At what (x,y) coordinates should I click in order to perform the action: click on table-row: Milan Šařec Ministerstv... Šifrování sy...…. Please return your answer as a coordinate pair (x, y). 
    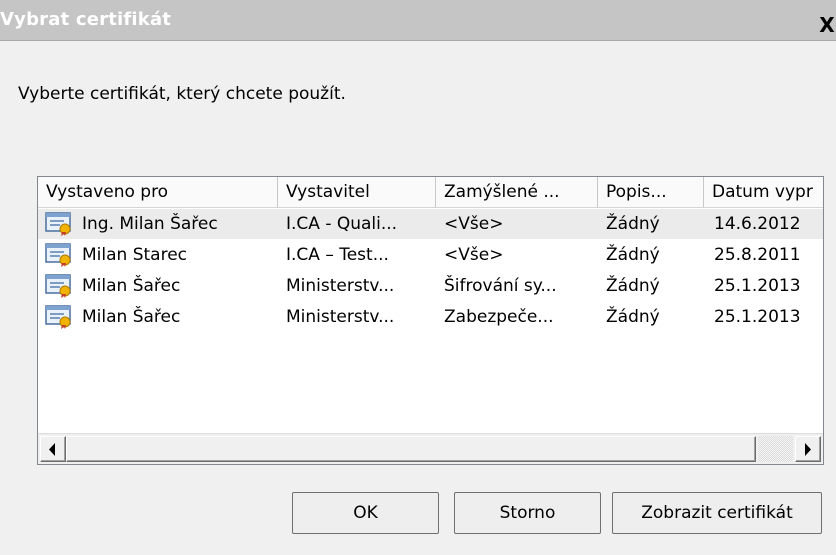
    Looking at the image, I should click on (430, 286).